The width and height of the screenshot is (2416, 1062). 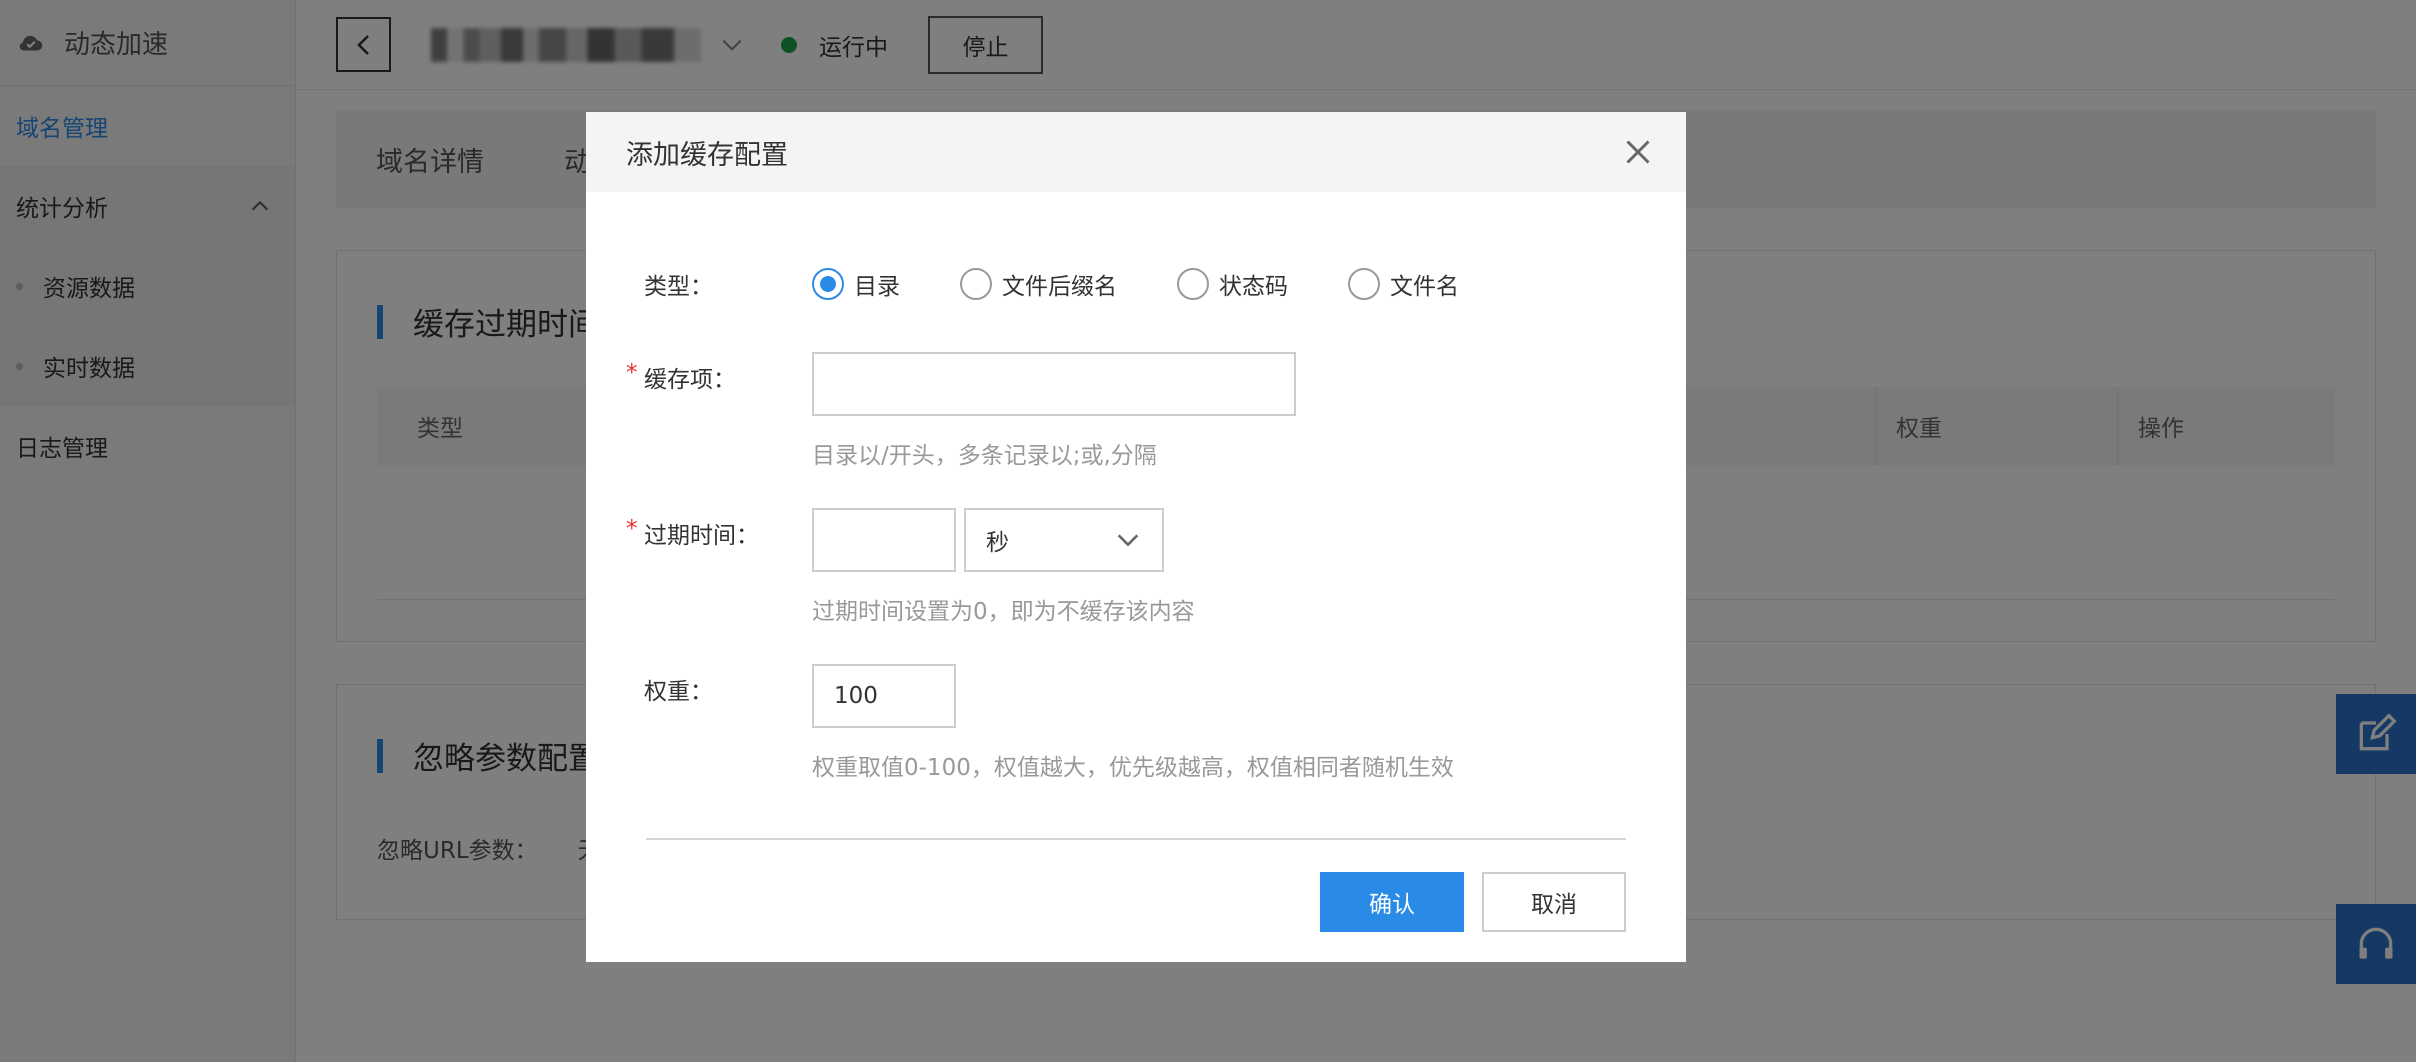 What do you see at coordinates (1136, 152) in the screenshot?
I see `dialog-header: 添加缓存配置` at bounding box center [1136, 152].